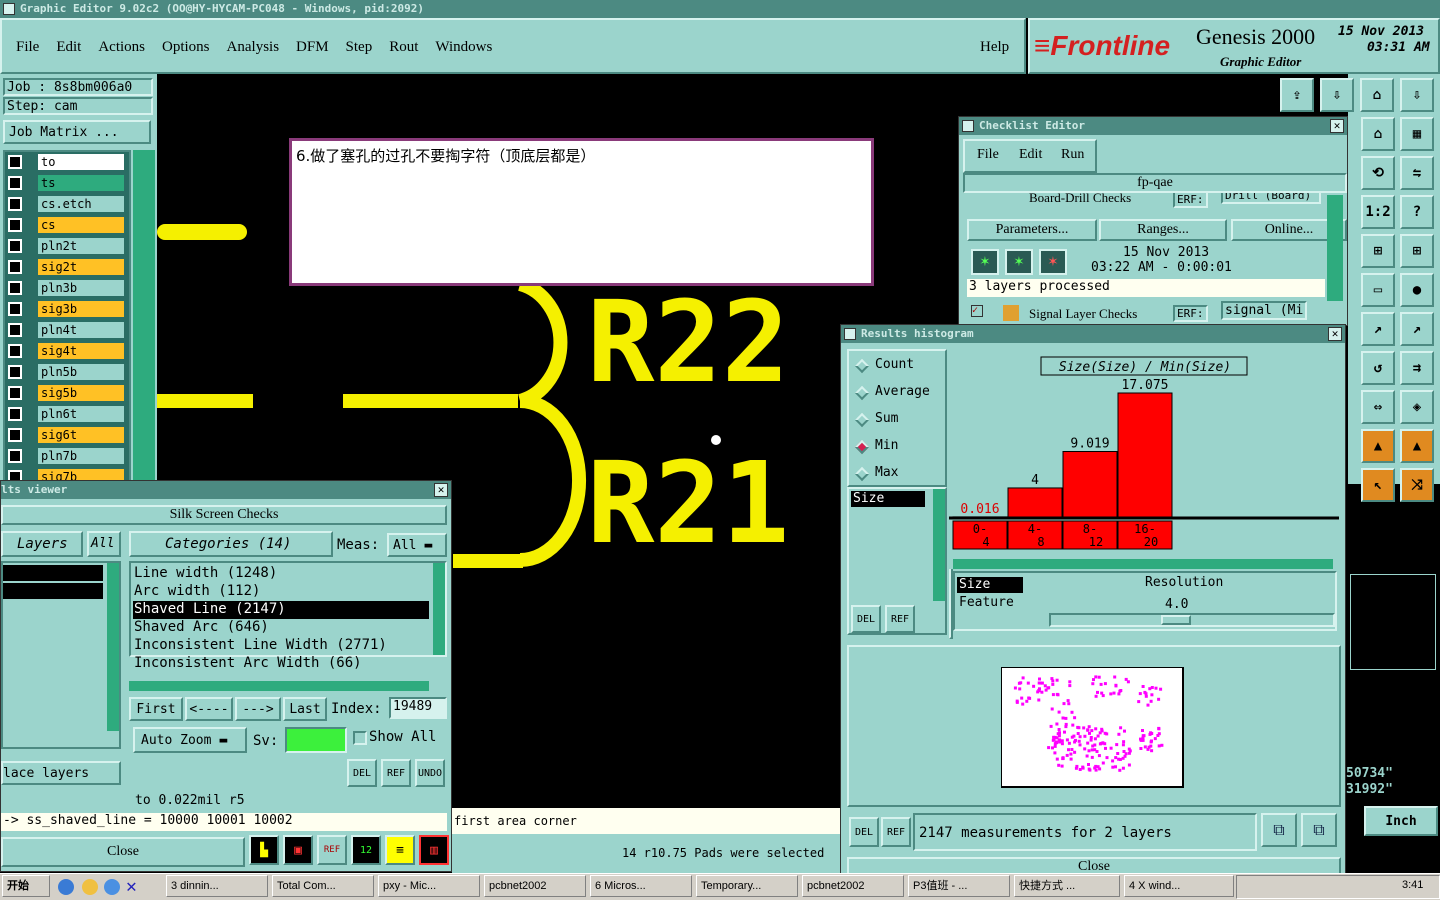  I want to click on ratio-icon: 1:2, so click(1378, 212).